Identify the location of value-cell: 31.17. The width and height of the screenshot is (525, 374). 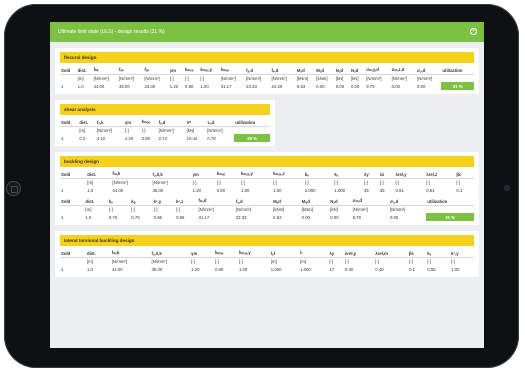
(226, 86).